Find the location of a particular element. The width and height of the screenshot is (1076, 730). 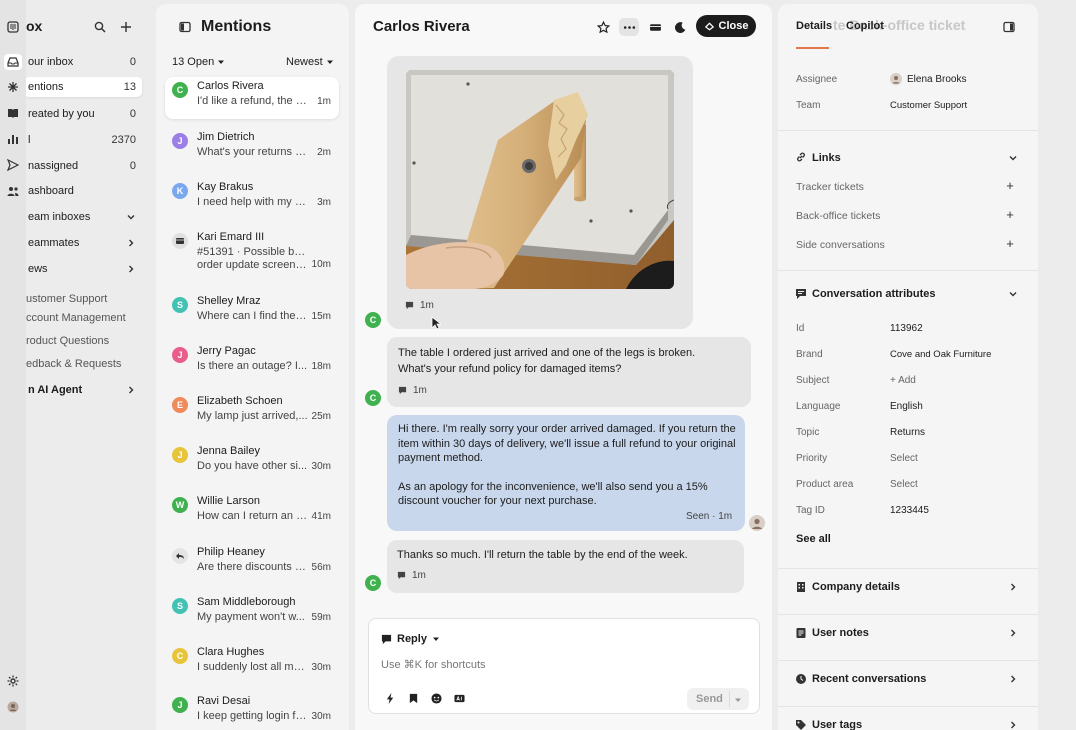

user-tags-section: User tags is located at coordinates (908, 718).